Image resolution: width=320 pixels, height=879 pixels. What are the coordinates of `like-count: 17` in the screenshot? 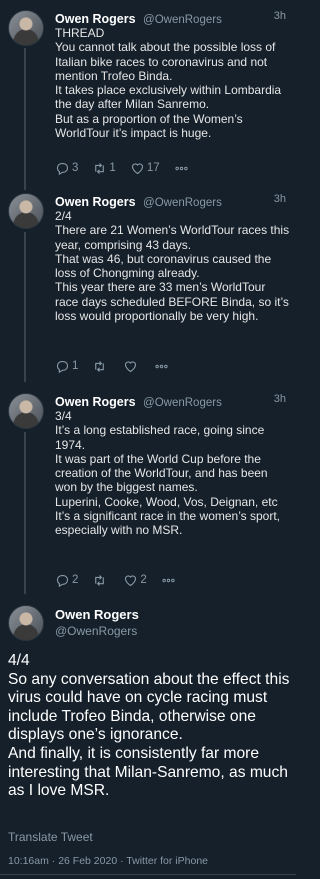 It's located at (153, 168).